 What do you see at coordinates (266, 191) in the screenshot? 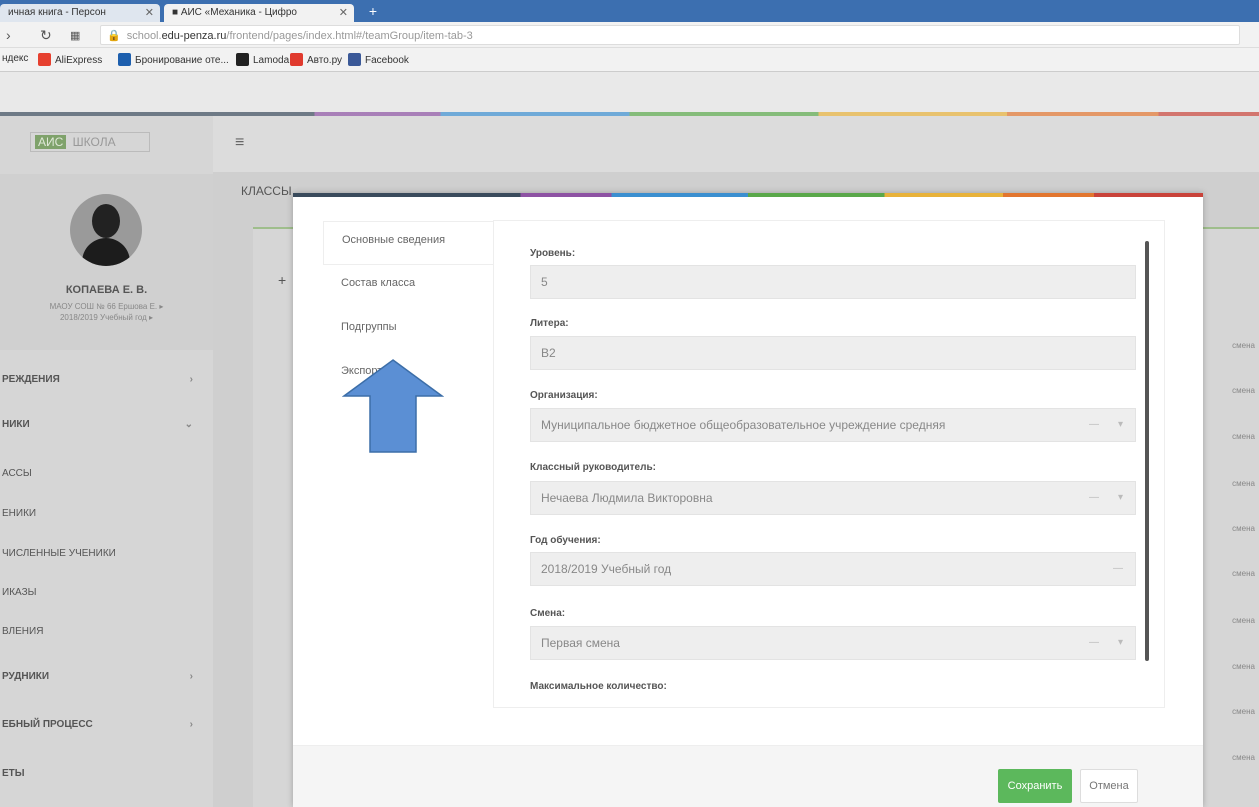
I see `page-title: КЛАССЫ` at bounding box center [266, 191].